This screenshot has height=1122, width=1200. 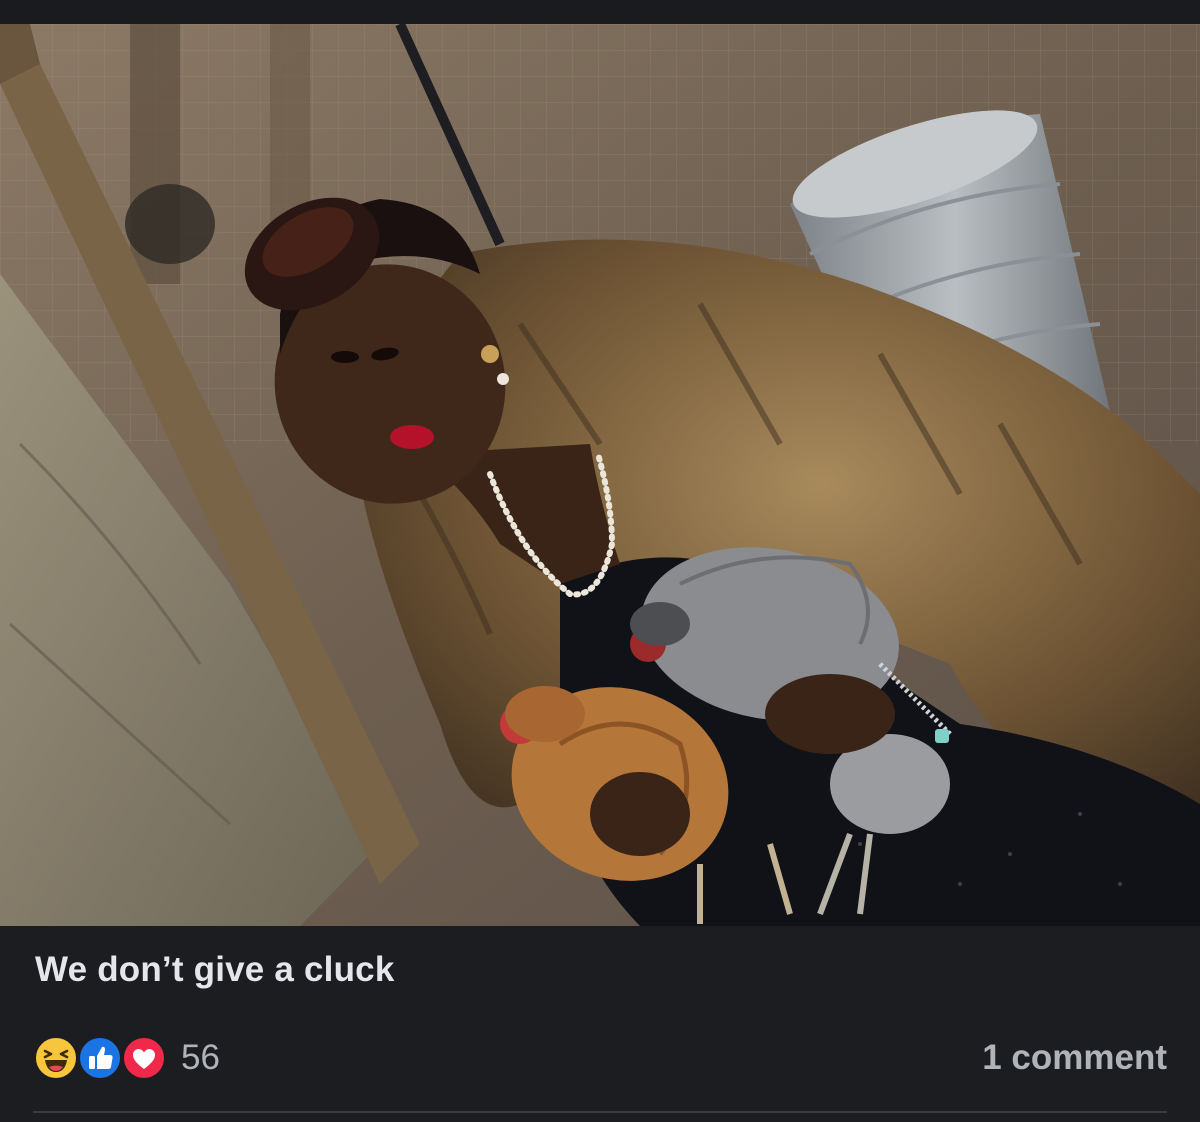 I want to click on love-icon, so click(x=144, y=1058).